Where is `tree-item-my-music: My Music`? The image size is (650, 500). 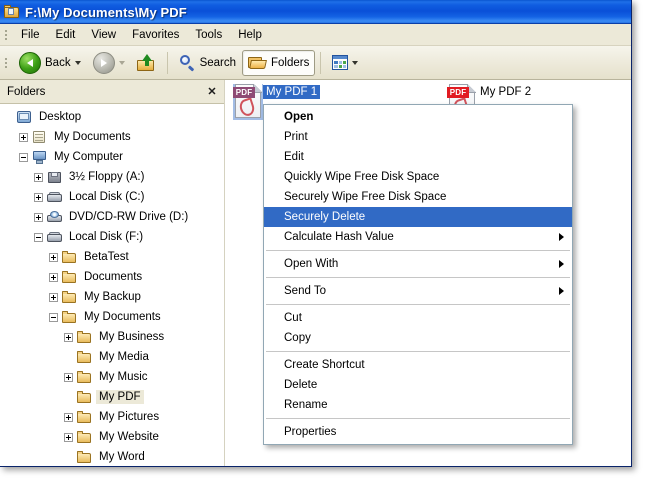 tree-item-my-music: My Music is located at coordinates (112, 377).